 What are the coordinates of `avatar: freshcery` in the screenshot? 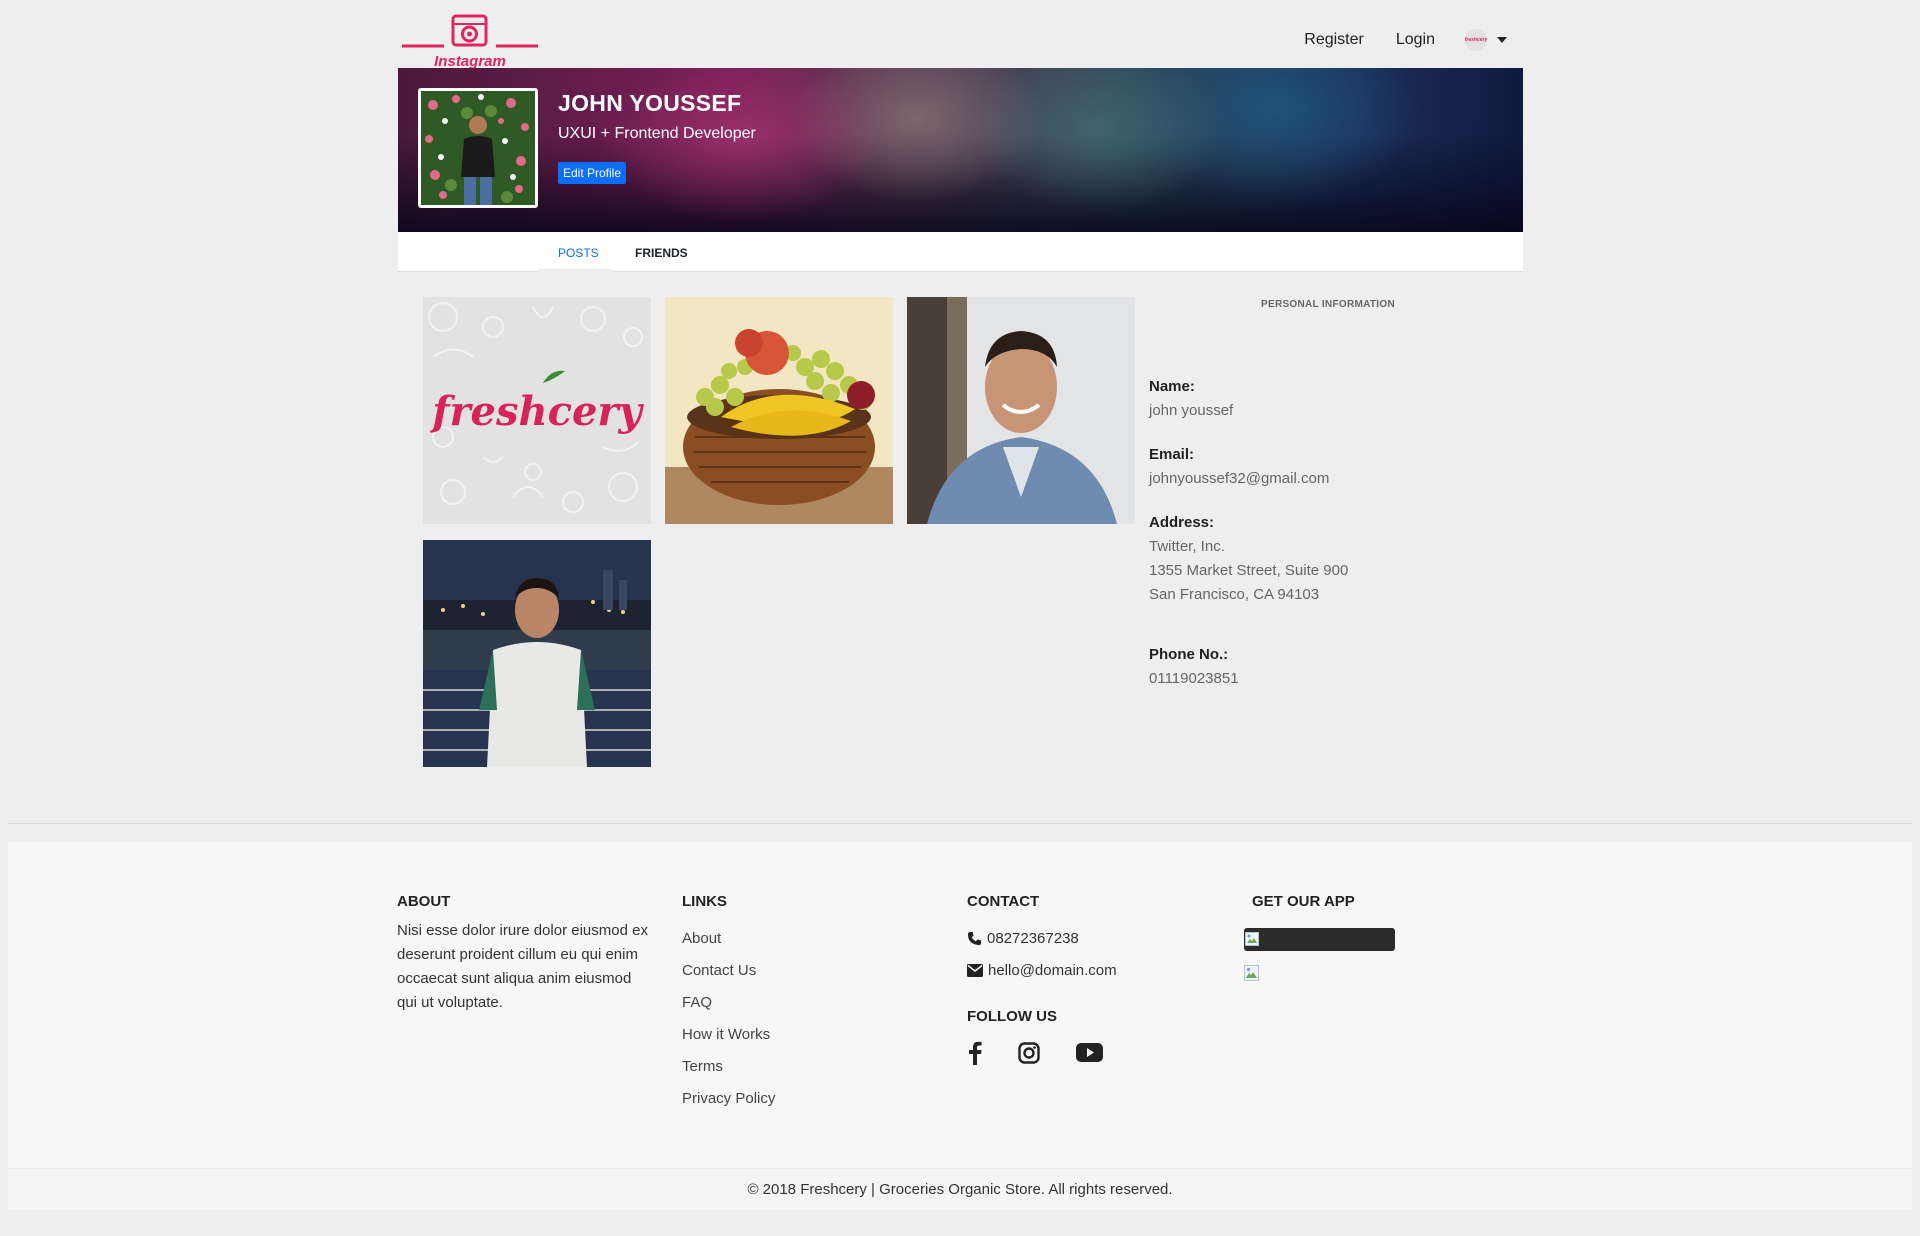 It's located at (1476, 40).